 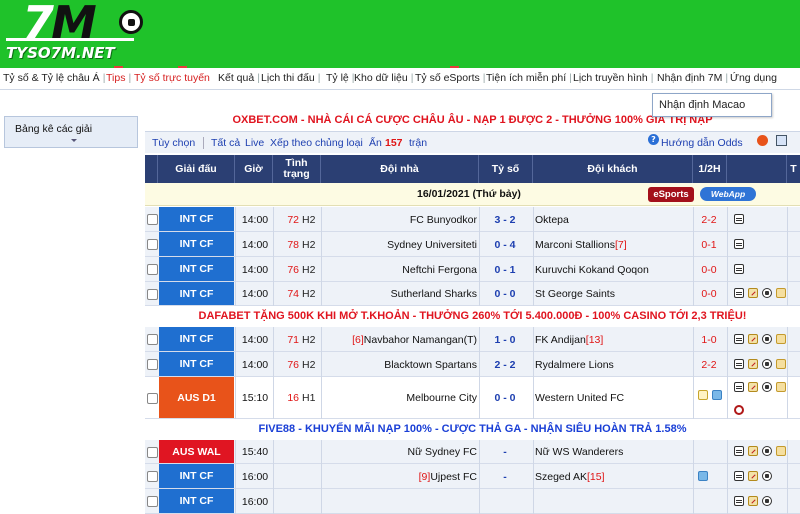 I want to click on match-score: 1 - 0, so click(x=505, y=340).